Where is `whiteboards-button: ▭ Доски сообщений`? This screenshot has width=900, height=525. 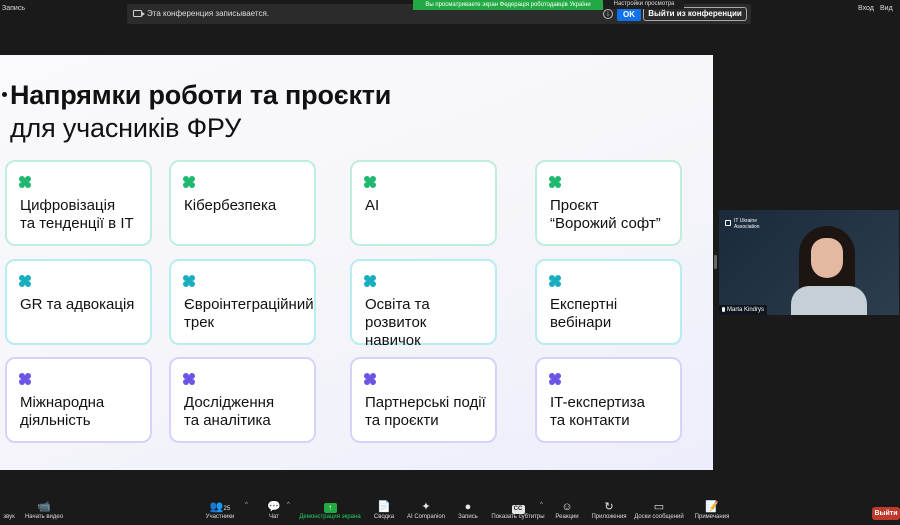 whiteboards-button: ▭ Доски сообщений is located at coordinates (659, 508).